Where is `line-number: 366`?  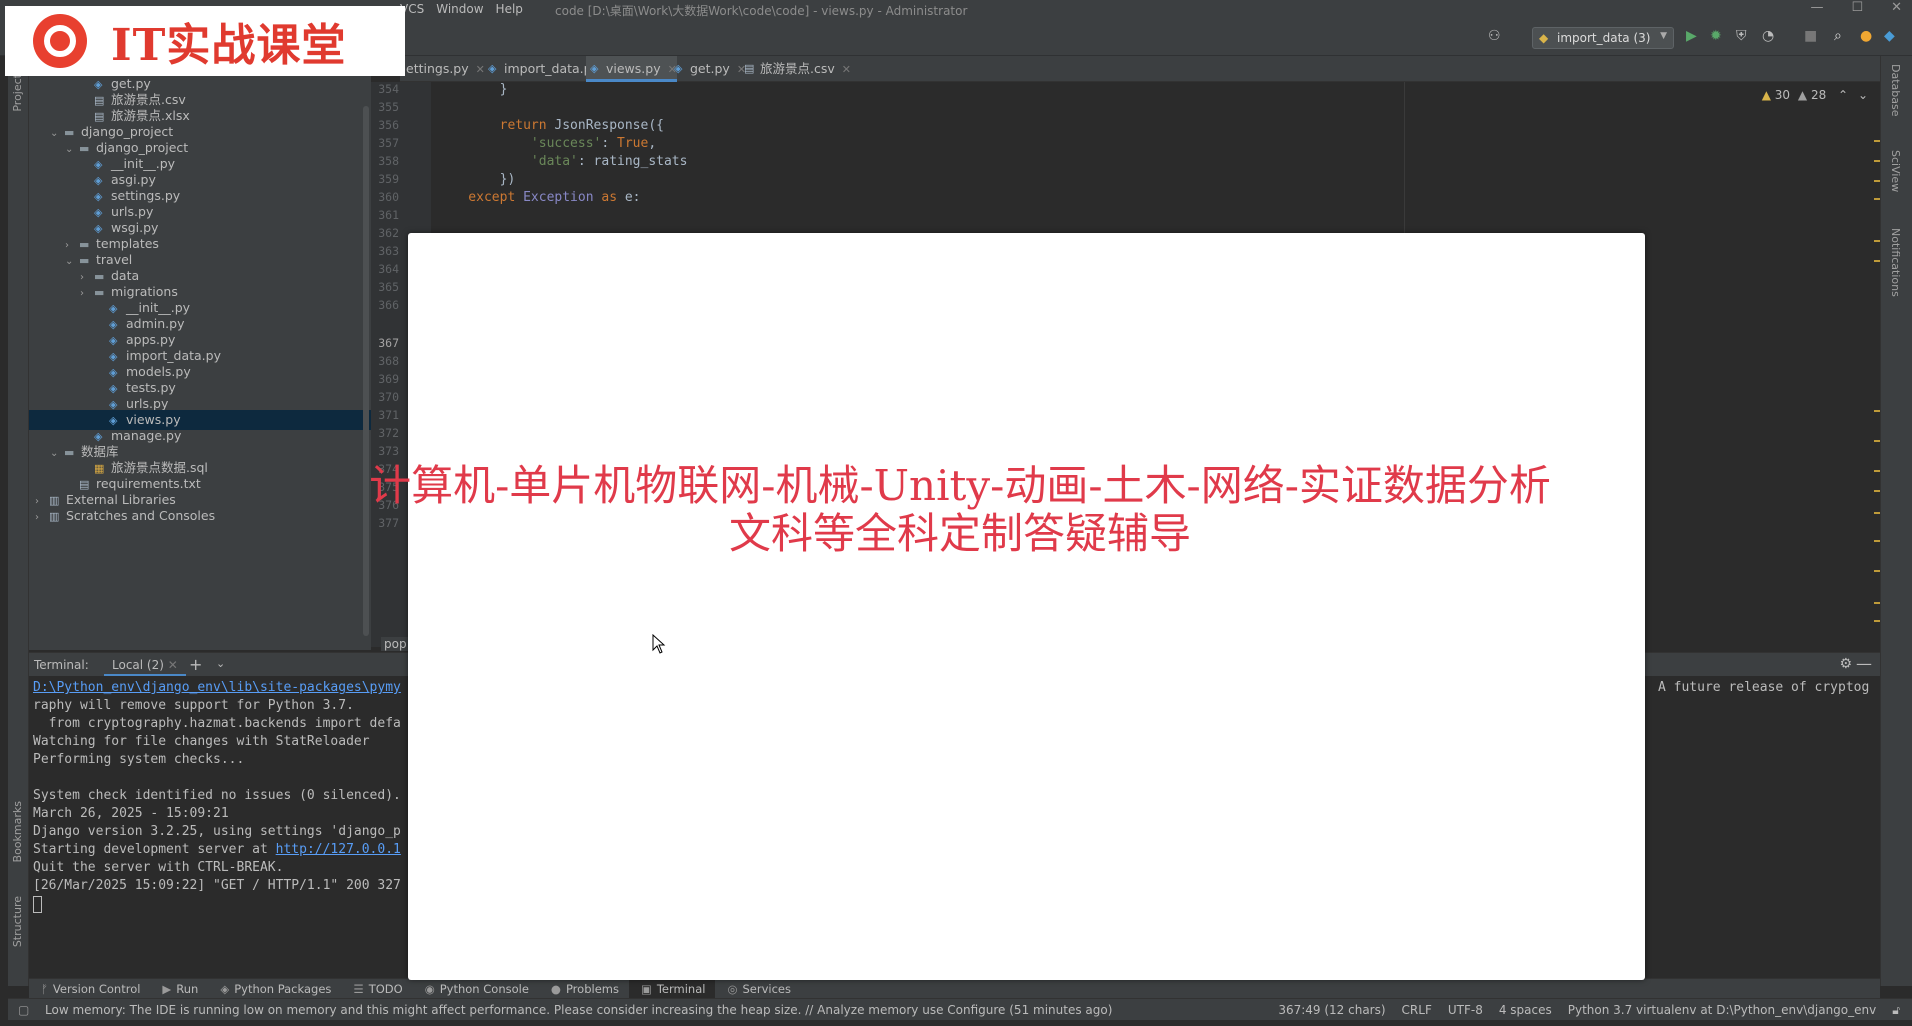
line-number: 366 is located at coordinates (388, 305).